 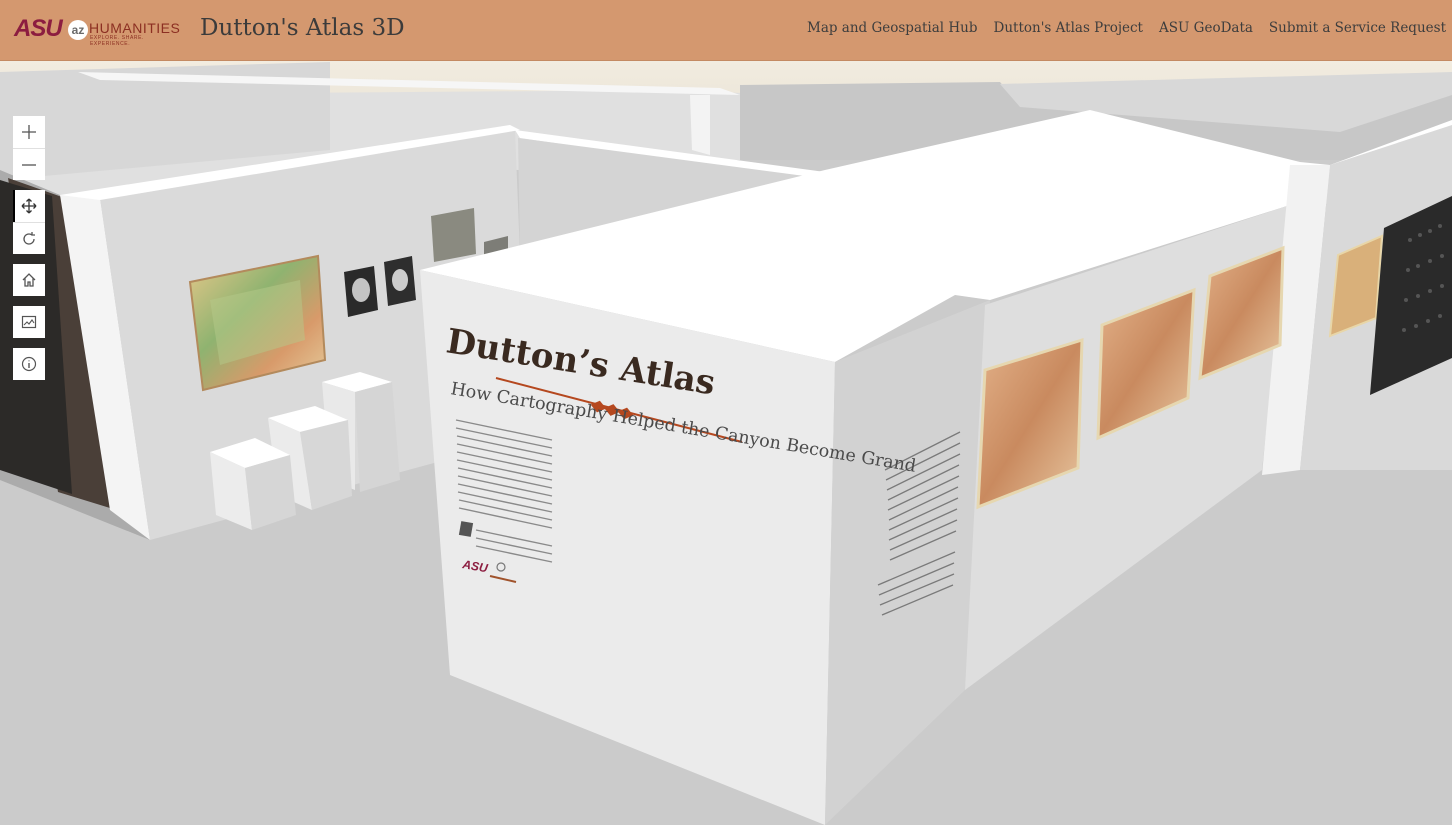 I want to click on basemap-gallery-icon, so click(x=29, y=322).